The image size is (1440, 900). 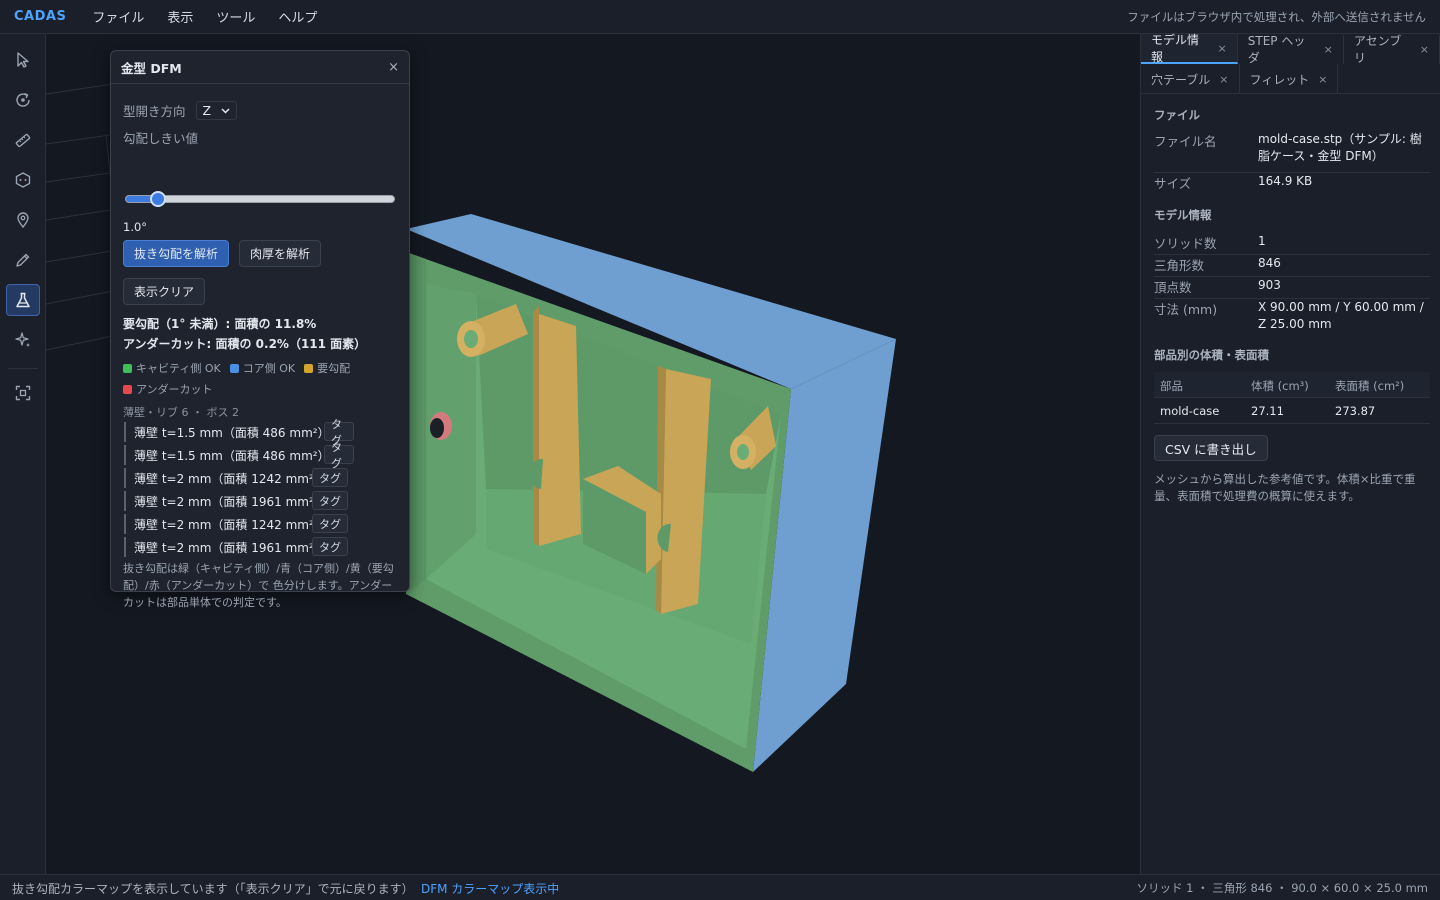 What do you see at coordinates (158, 199) in the screenshot?
I see `slider-thumb` at bounding box center [158, 199].